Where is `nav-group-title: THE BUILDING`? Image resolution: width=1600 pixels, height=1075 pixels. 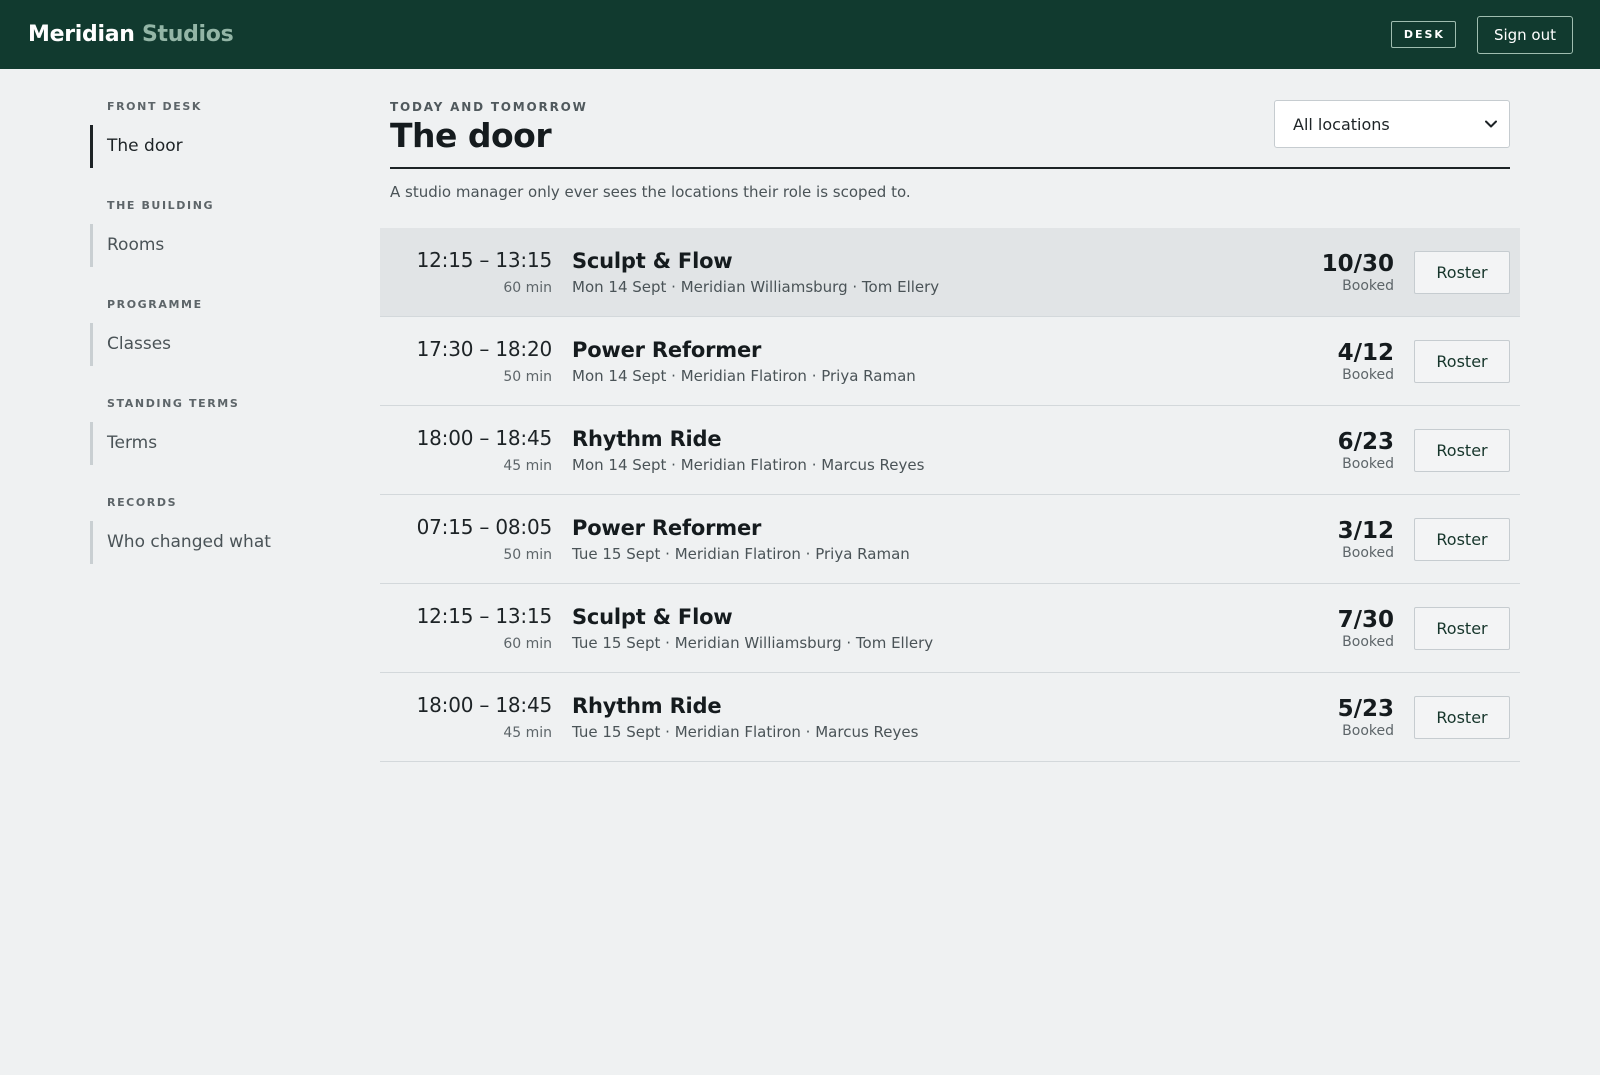
nav-group-title: THE BUILDING is located at coordinates (161, 205).